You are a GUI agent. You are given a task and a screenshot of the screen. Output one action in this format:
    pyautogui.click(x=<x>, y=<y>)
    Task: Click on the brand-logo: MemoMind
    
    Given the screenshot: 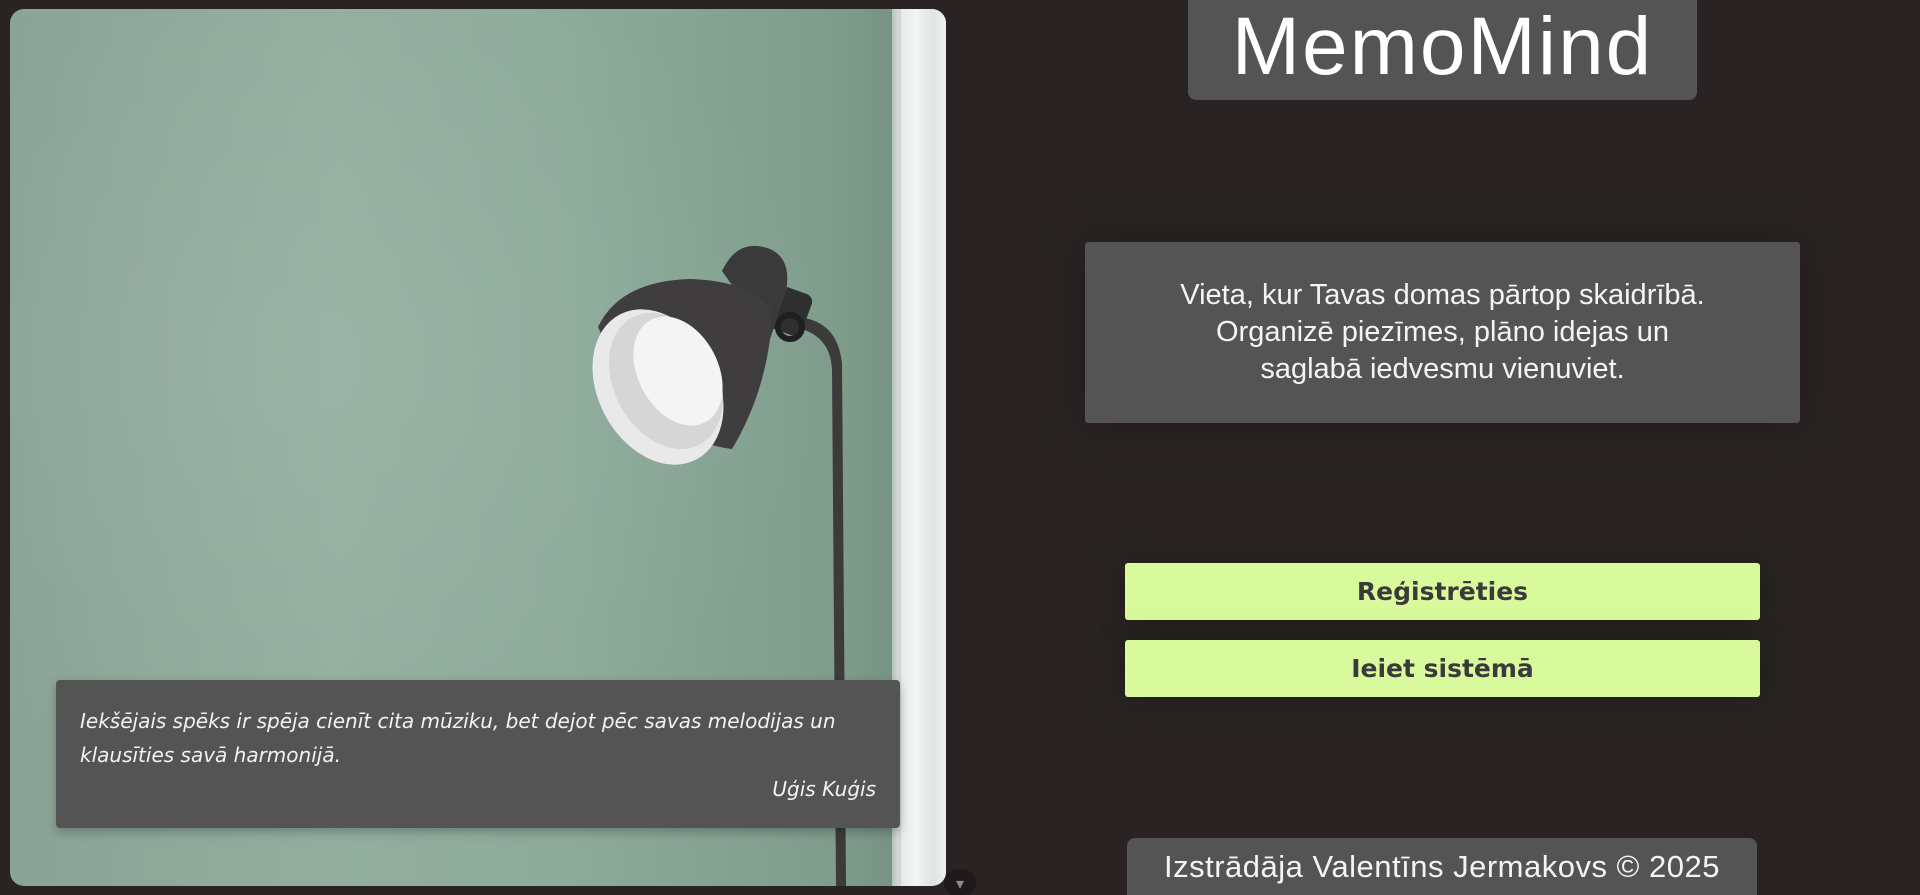 What is the action you would take?
    pyautogui.click(x=1442, y=50)
    